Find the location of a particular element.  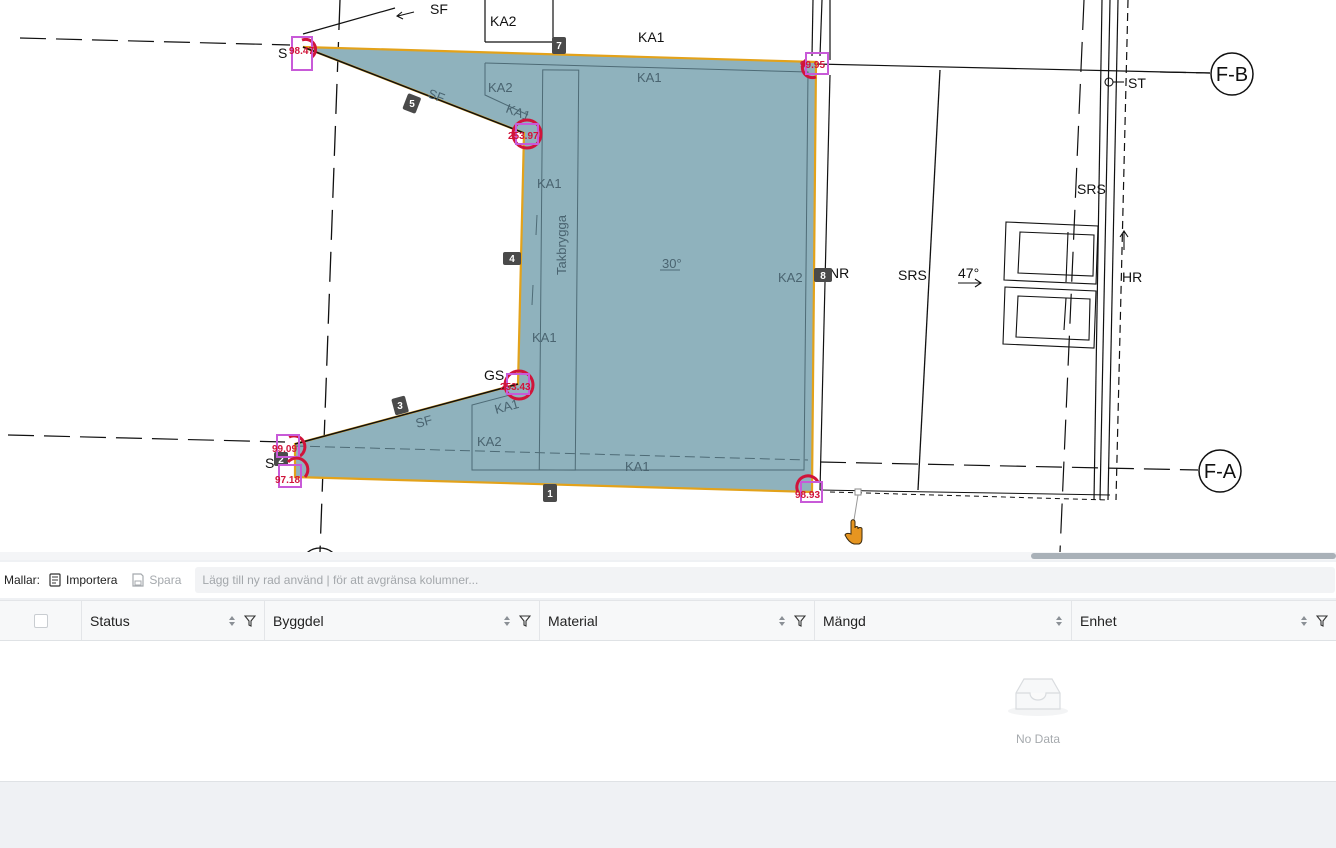

label-s-top: S is located at coordinates (282, 53).